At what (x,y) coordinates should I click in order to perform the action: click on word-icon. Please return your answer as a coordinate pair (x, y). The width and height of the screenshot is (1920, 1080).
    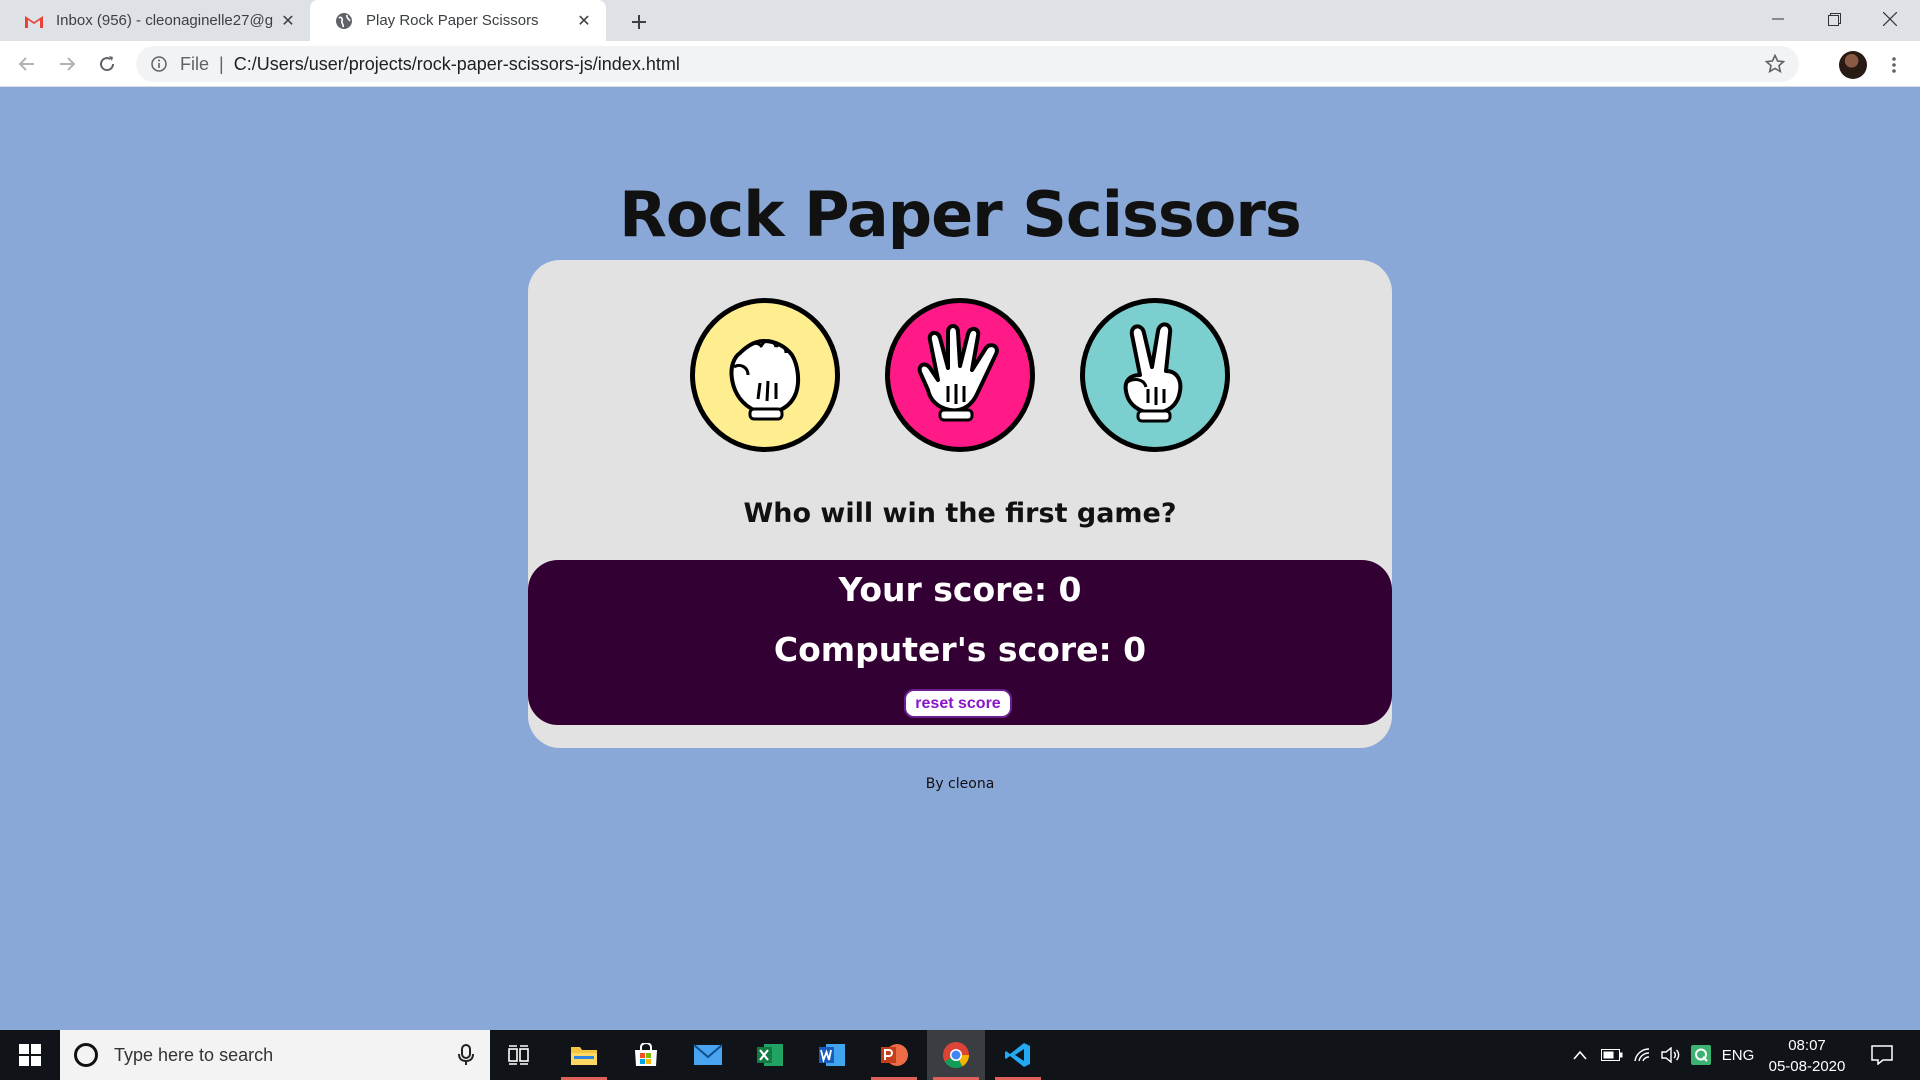
    Looking at the image, I should click on (832, 1055).